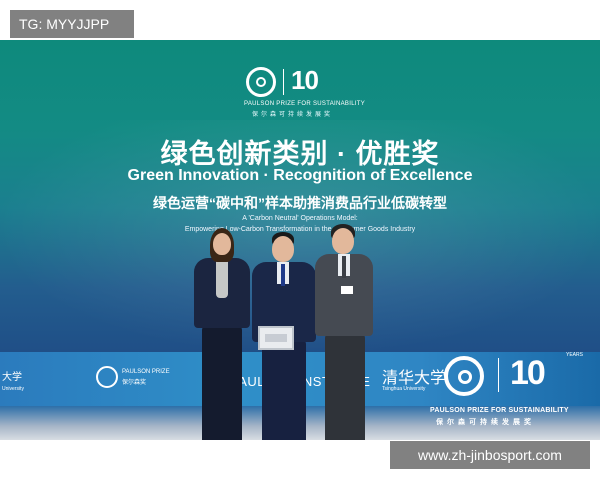 The height and width of the screenshot is (480, 600). What do you see at coordinates (134, 383) in the screenshot?
I see `banner-paulson-prize-cn: 保尔森奖` at bounding box center [134, 383].